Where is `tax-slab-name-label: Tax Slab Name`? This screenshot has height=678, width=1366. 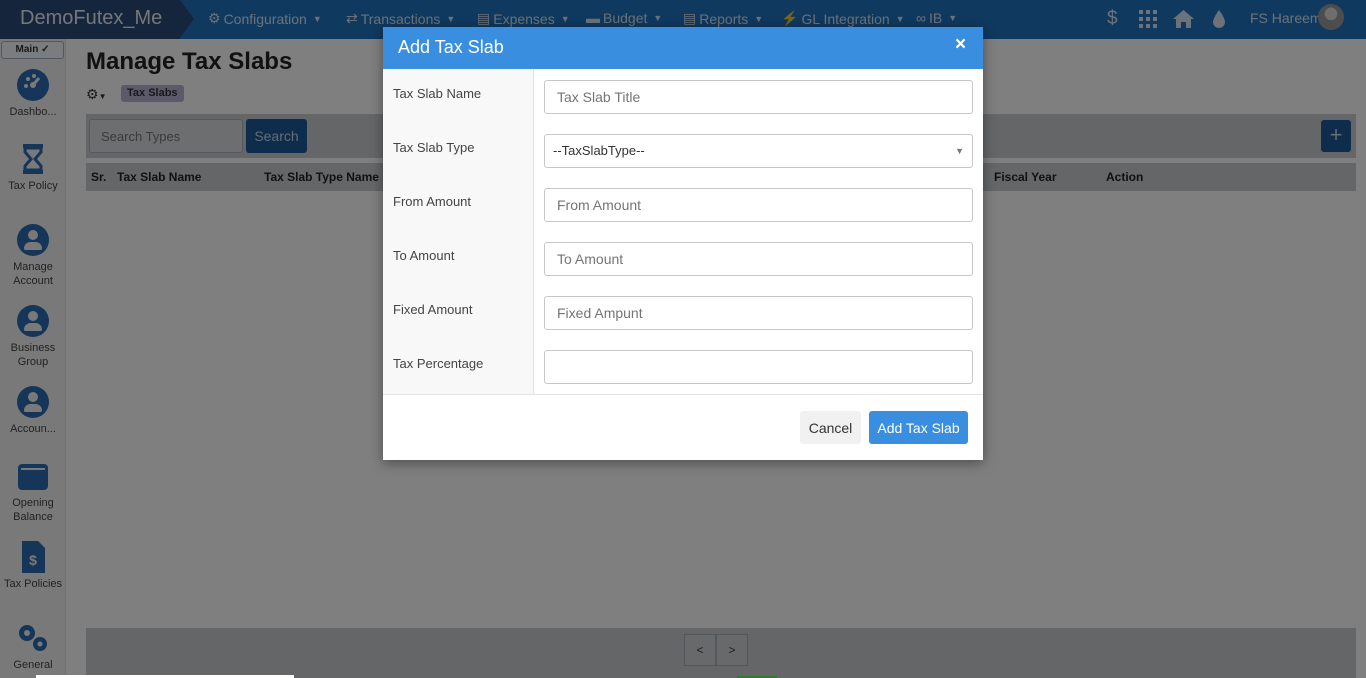 tax-slab-name-label: Tax Slab Name is located at coordinates (437, 93).